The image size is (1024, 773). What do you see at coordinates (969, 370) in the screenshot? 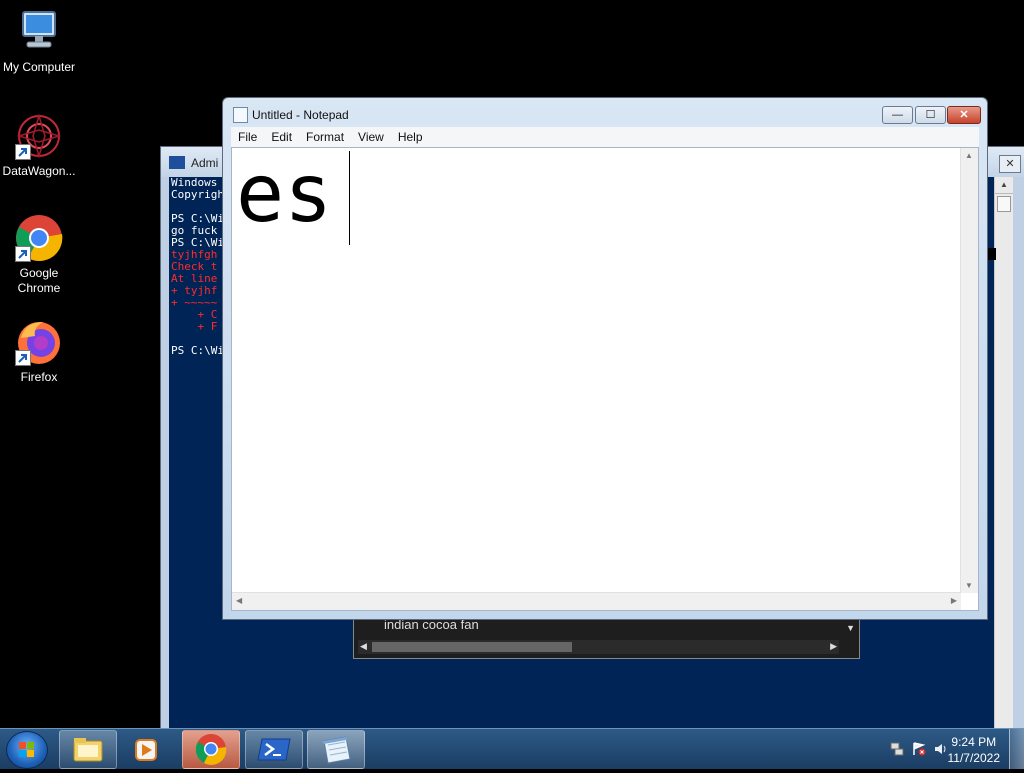
I see `vertical-scrollbar: ▲ ▼` at bounding box center [969, 370].